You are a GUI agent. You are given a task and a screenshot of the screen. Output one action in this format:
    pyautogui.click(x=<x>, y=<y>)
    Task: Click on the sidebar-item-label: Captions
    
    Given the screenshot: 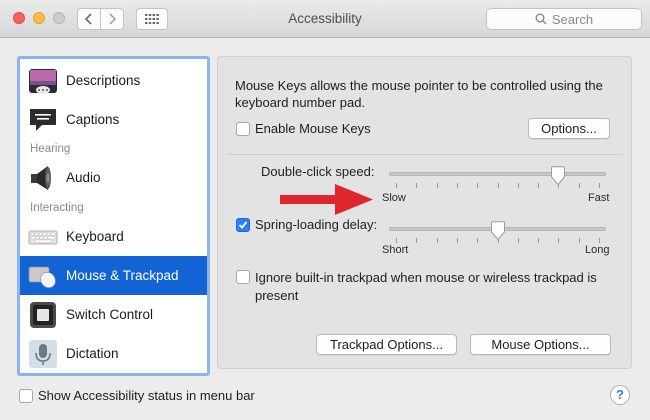 What is the action you would take?
    pyautogui.click(x=93, y=119)
    